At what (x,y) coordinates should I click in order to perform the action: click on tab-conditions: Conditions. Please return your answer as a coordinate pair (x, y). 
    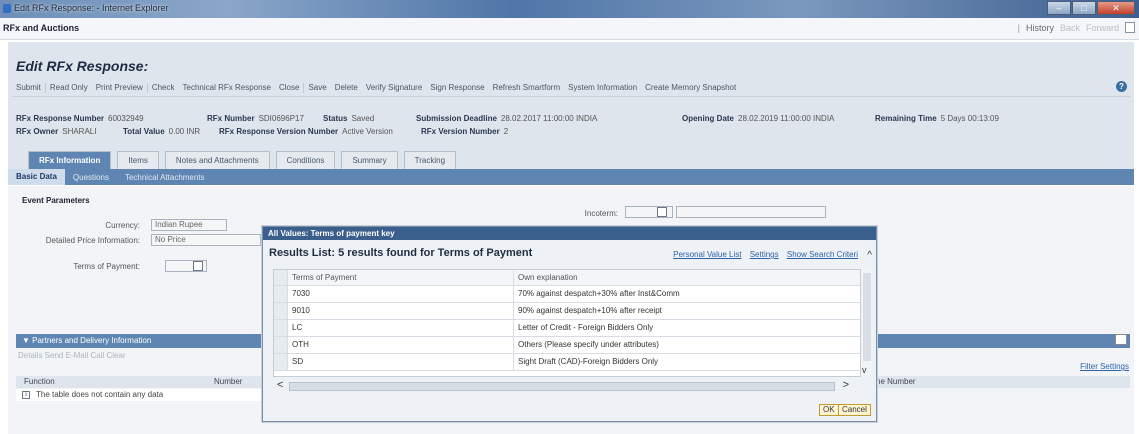
    Looking at the image, I should click on (305, 160).